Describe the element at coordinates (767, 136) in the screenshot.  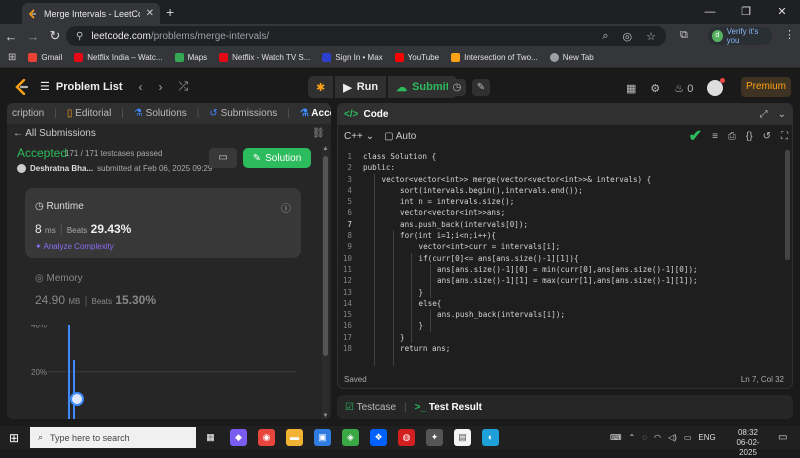
I see `reset-icon: ↺` at that location.